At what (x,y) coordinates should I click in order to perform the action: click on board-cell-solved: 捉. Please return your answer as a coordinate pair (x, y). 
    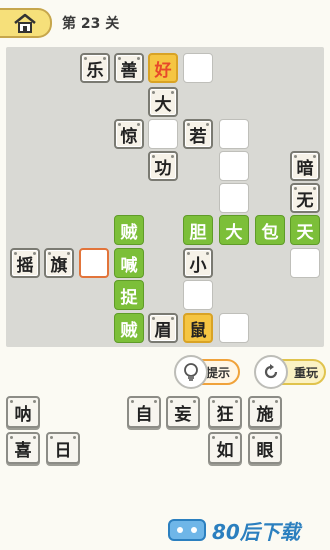
    Looking at the image, I should click on (129, 295).